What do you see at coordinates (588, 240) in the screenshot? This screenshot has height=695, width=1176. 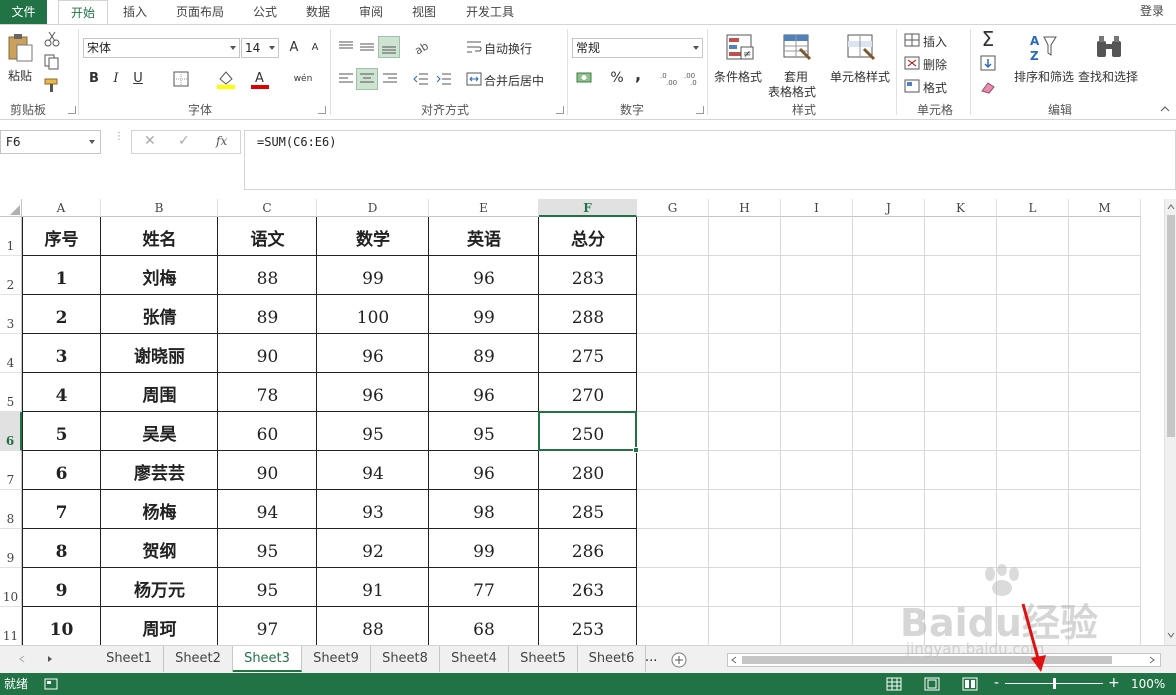 I see `cell-f1: 总分` at bounding box center [588, 240].